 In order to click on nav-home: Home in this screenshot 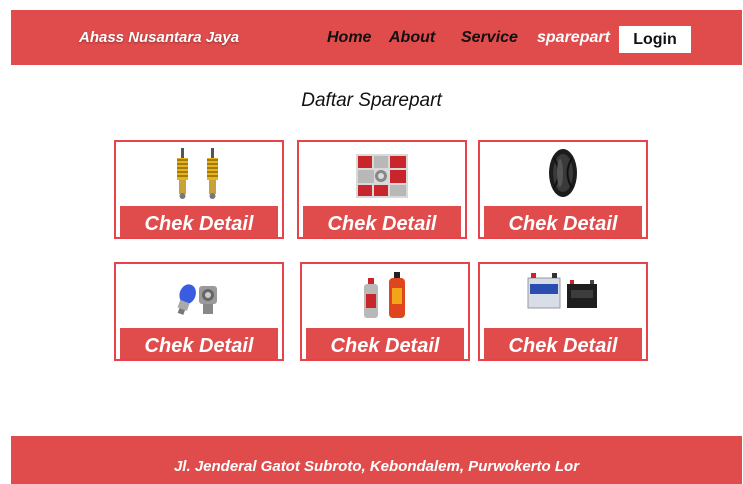, I will do `click(349, 38)`.